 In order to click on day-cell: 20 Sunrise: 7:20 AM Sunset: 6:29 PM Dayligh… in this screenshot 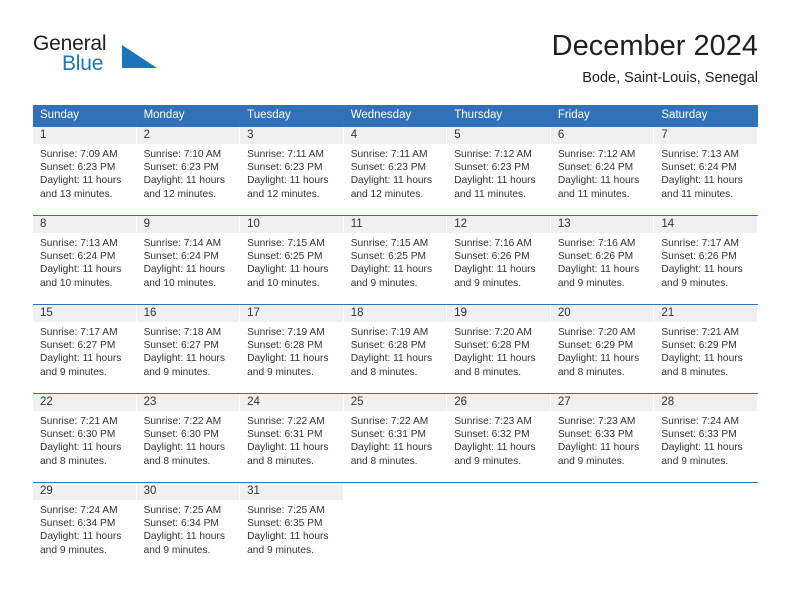, I will do `click(602, 349)`.